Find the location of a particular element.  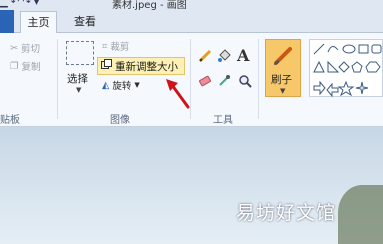

select-button is located at coordinates (80, 53).